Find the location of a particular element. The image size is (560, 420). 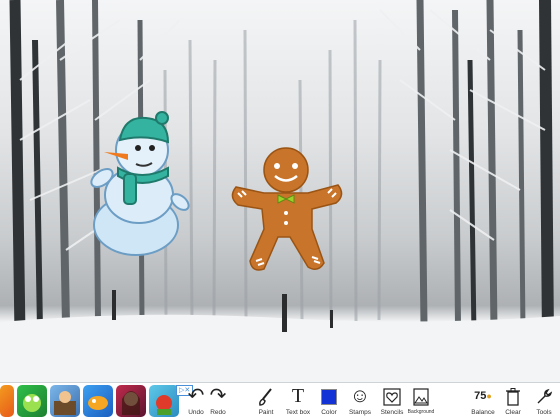

clear-button: Clear is located at coordinates (513, 402).